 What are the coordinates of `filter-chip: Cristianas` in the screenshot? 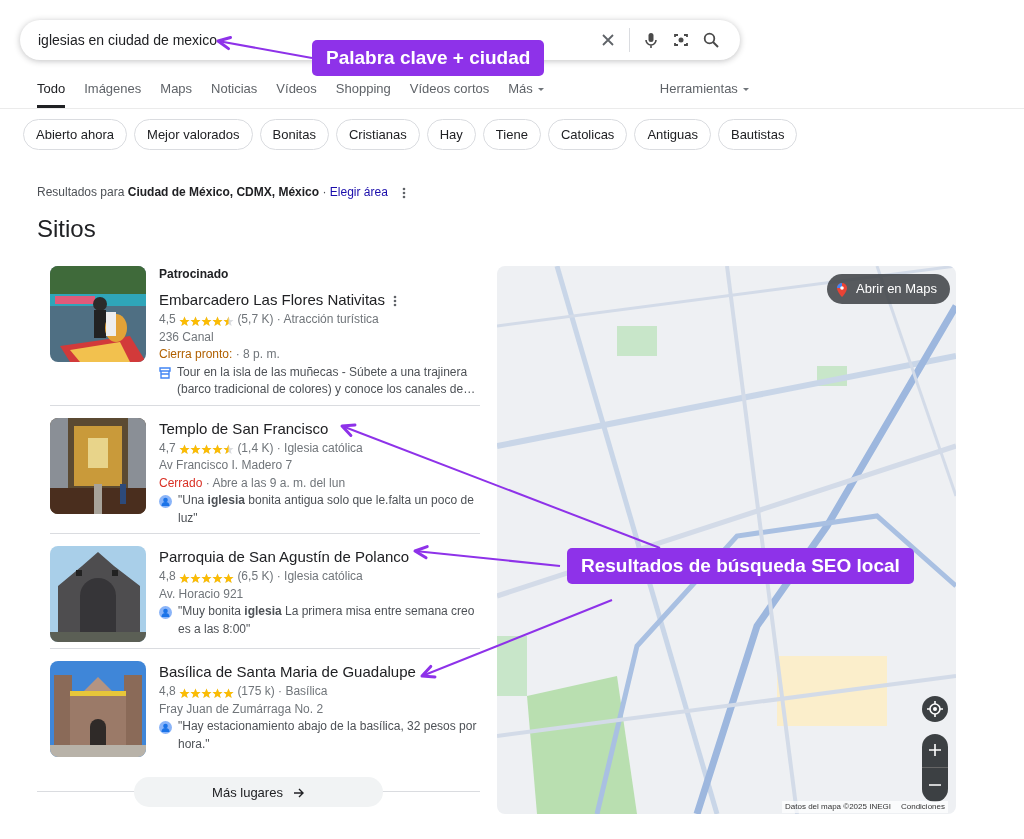 It's located at (377, 134).